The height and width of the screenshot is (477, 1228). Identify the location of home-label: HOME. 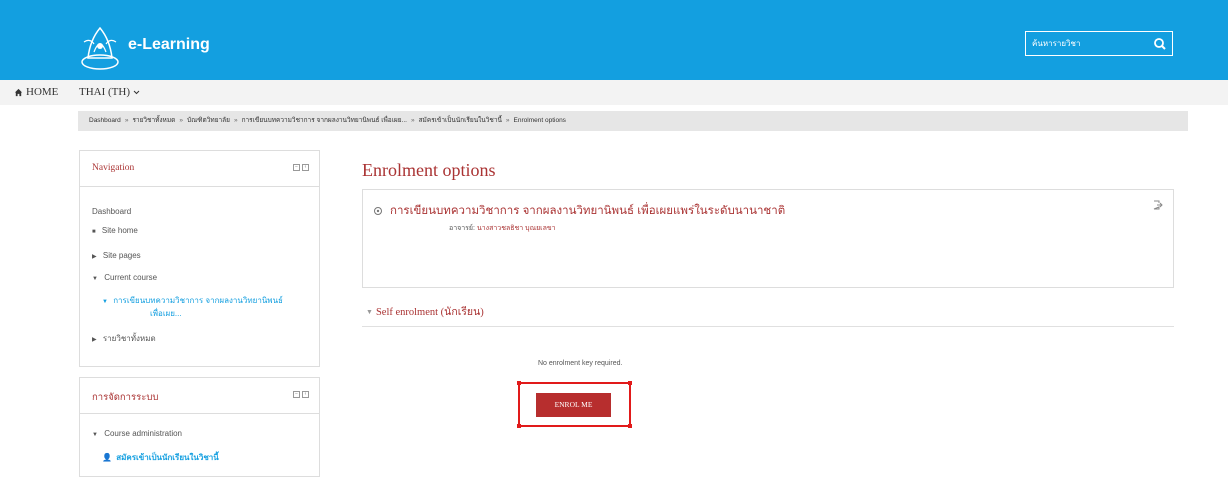
(42, 92).